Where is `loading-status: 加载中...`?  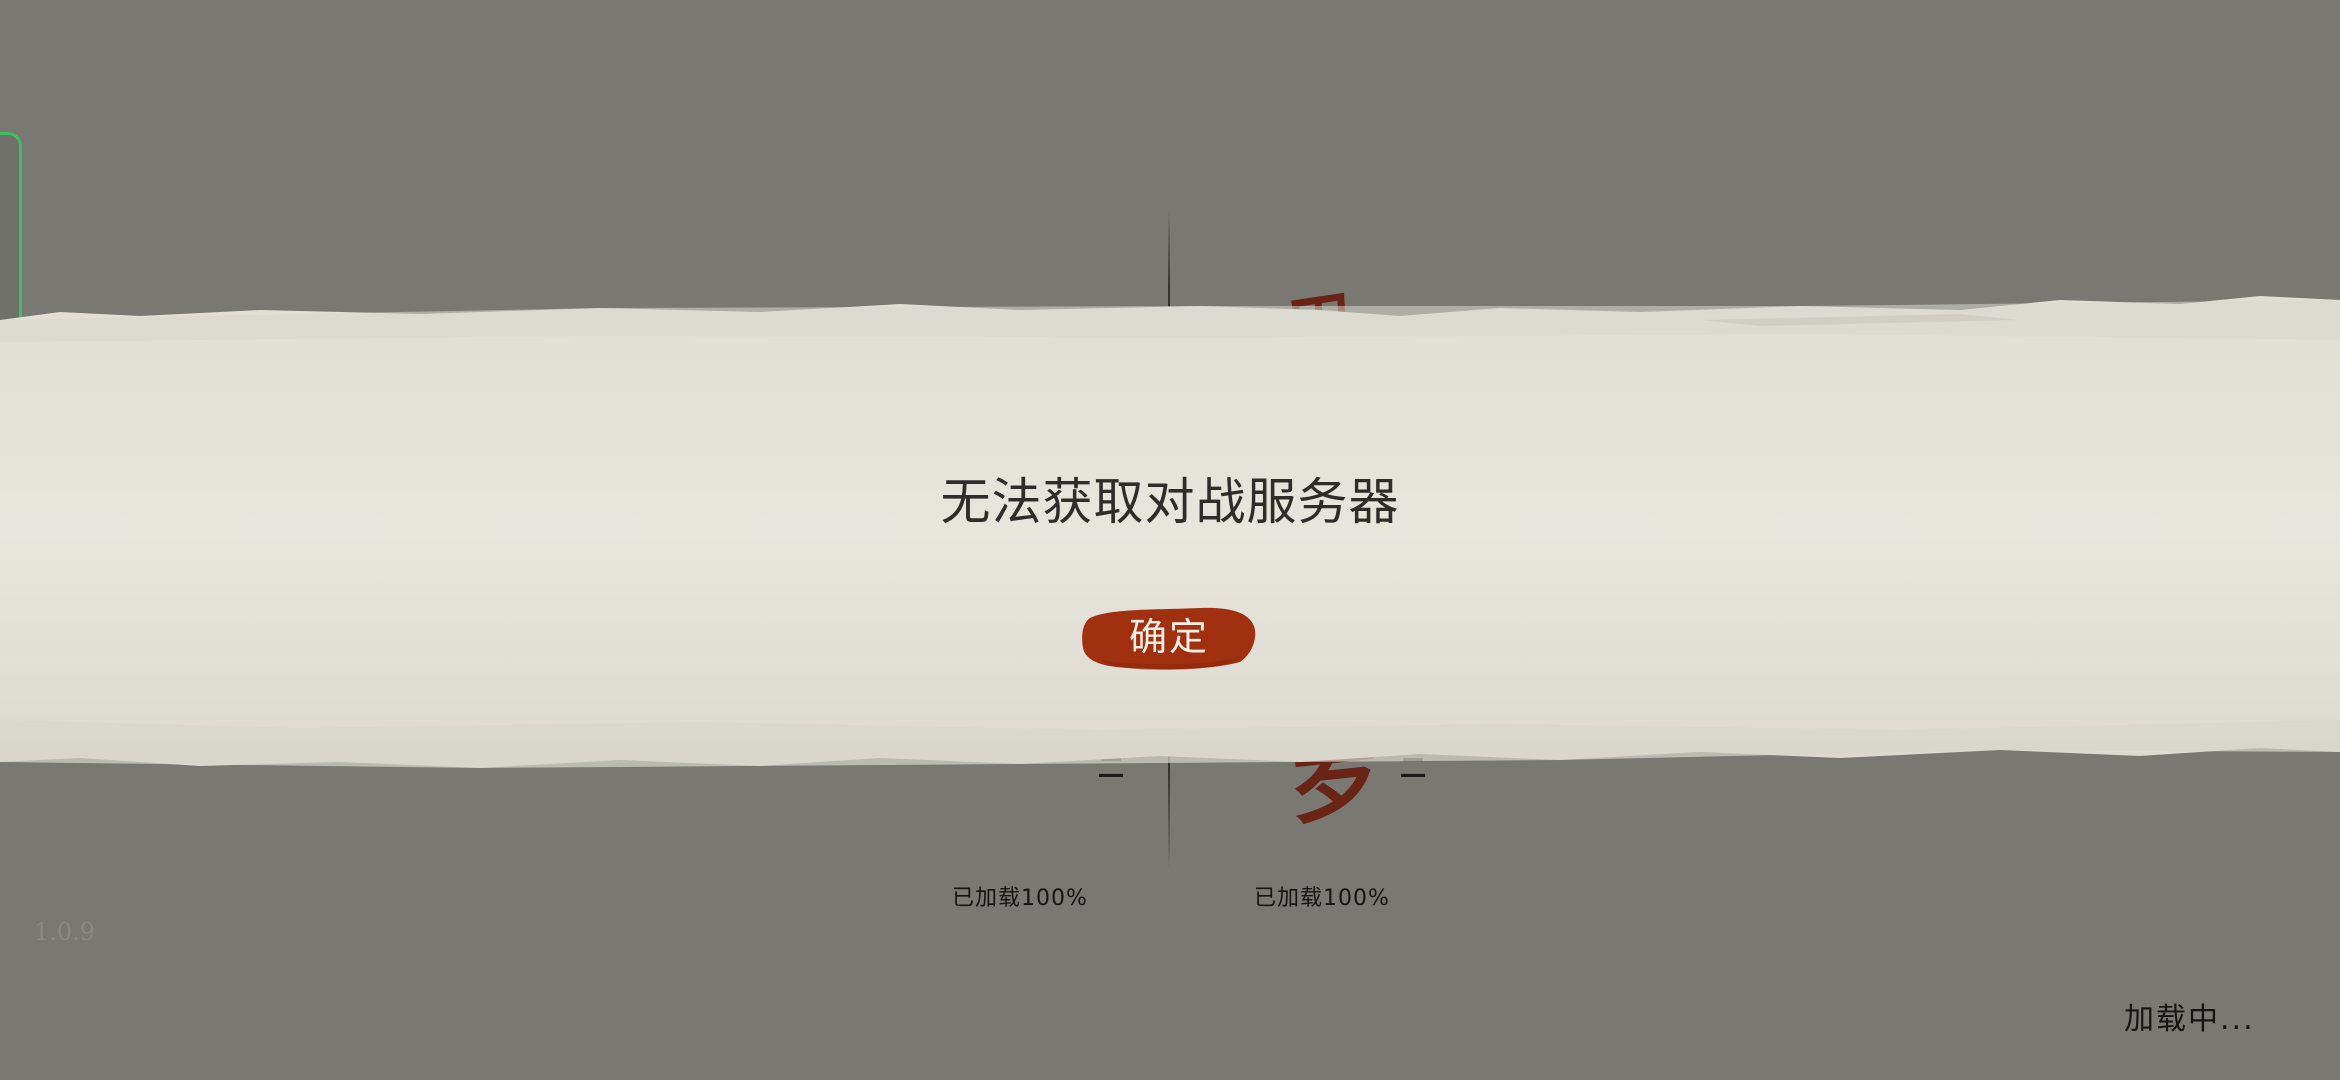
loading-status: 加载中... is located at coordinates (2189, 1019).